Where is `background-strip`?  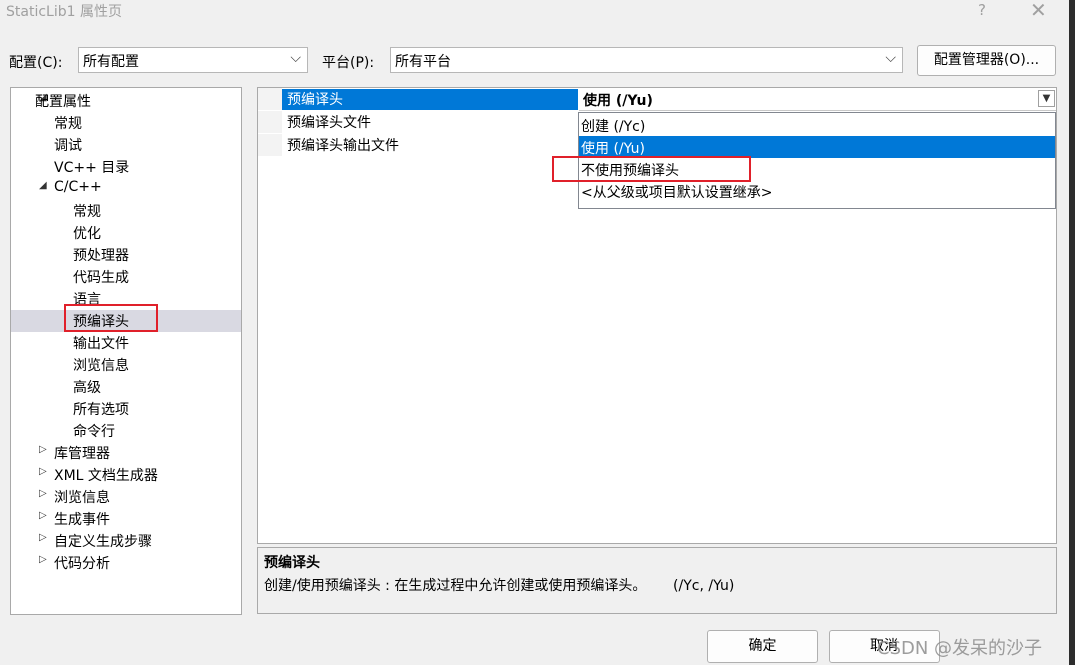 background-strip is located at coordinates (1072, 332).